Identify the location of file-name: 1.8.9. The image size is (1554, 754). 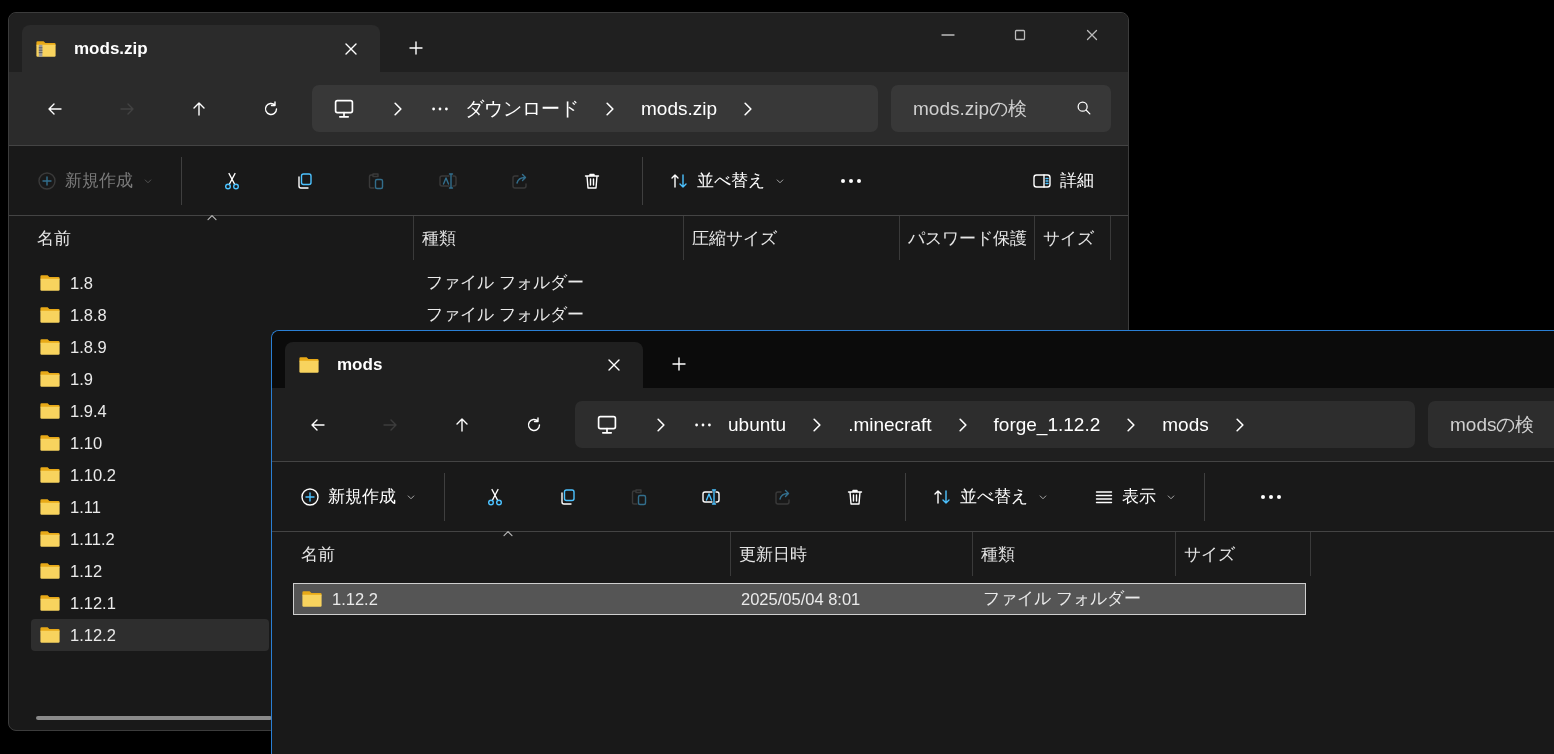
(88, 347).